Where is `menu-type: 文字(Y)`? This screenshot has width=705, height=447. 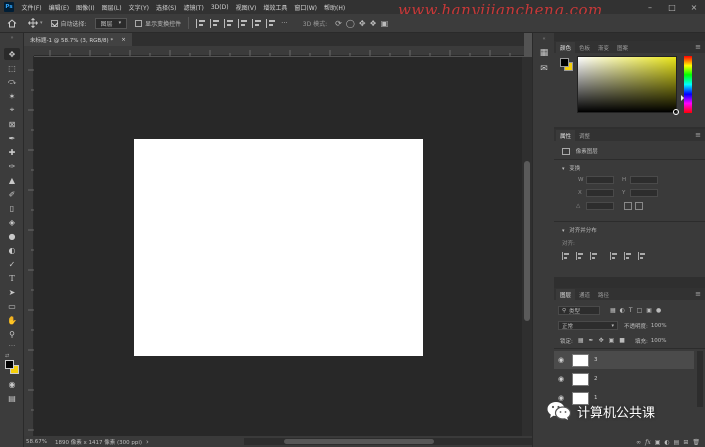 menu-type: 文字(Y) is located at coordinates (138, 7).